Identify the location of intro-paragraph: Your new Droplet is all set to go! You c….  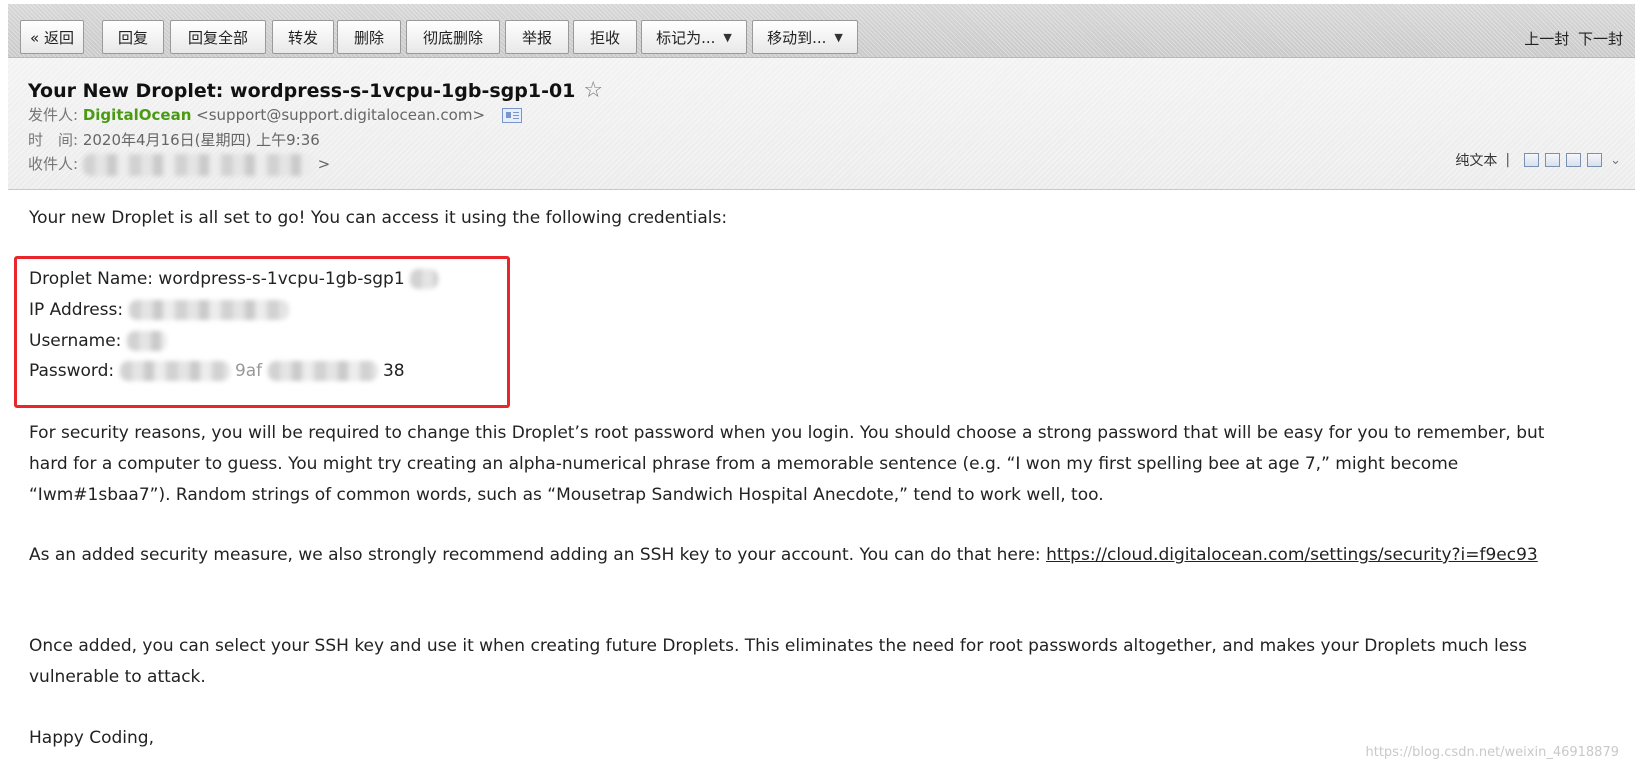
(378, 218).